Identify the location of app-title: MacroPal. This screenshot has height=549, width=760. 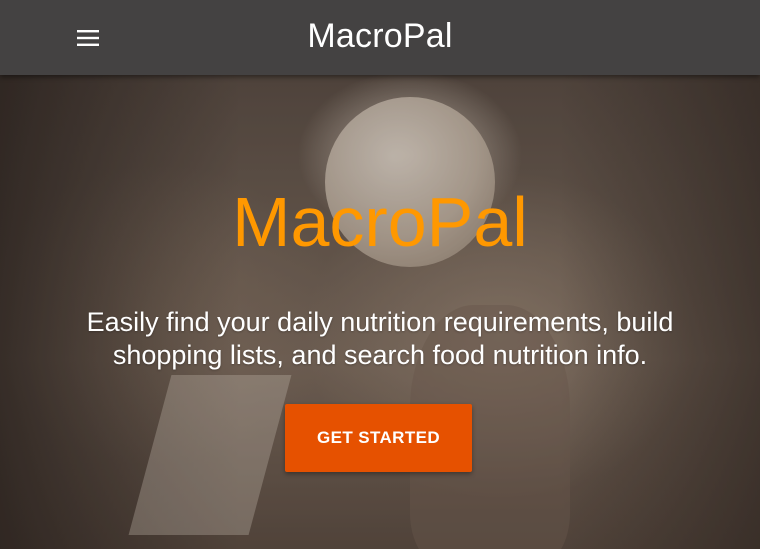
(380, 36).